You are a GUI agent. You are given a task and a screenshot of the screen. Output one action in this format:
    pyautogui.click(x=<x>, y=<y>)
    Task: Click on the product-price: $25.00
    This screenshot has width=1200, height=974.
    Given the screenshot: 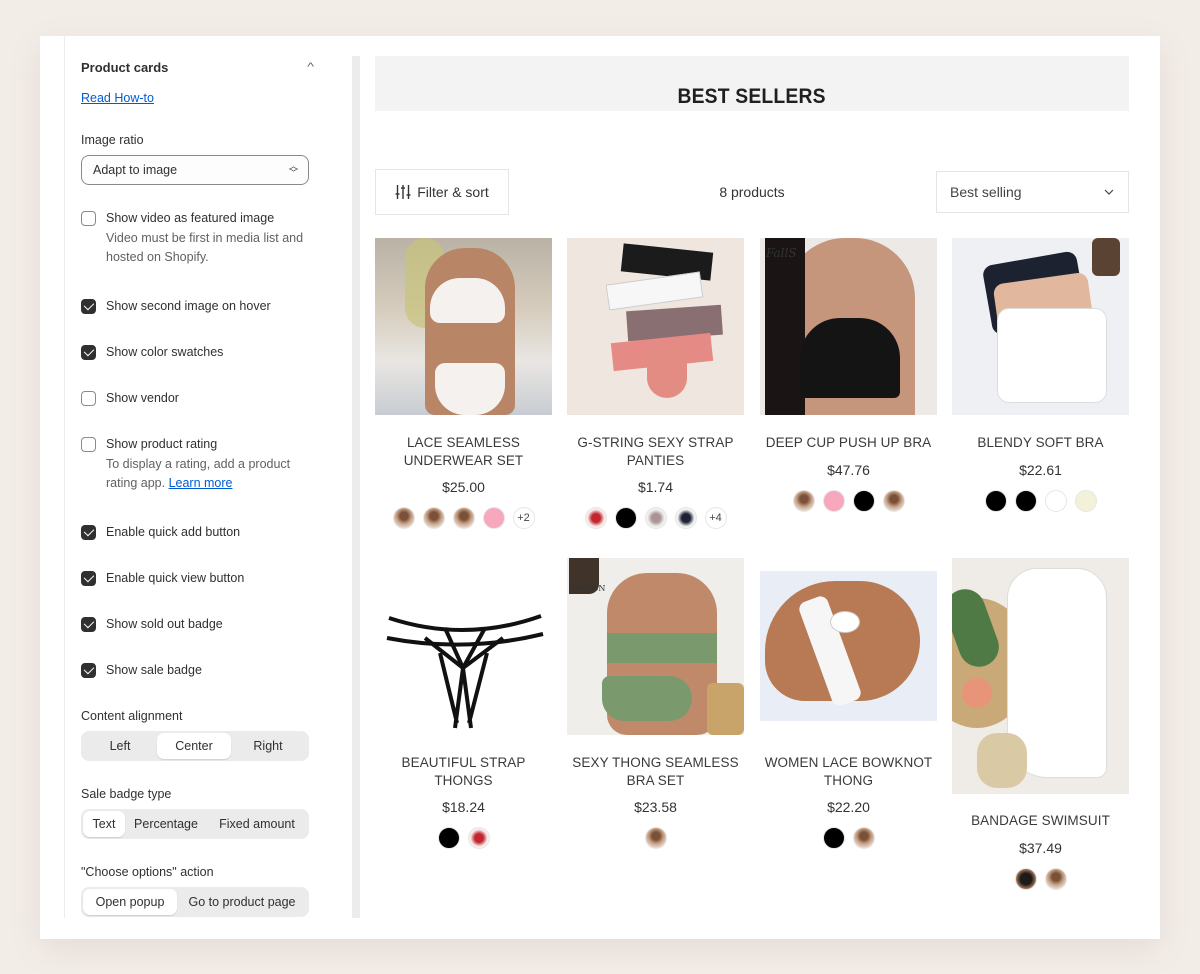 What is the action you would take?
    pyautogui.click(x=463, y=487)
    